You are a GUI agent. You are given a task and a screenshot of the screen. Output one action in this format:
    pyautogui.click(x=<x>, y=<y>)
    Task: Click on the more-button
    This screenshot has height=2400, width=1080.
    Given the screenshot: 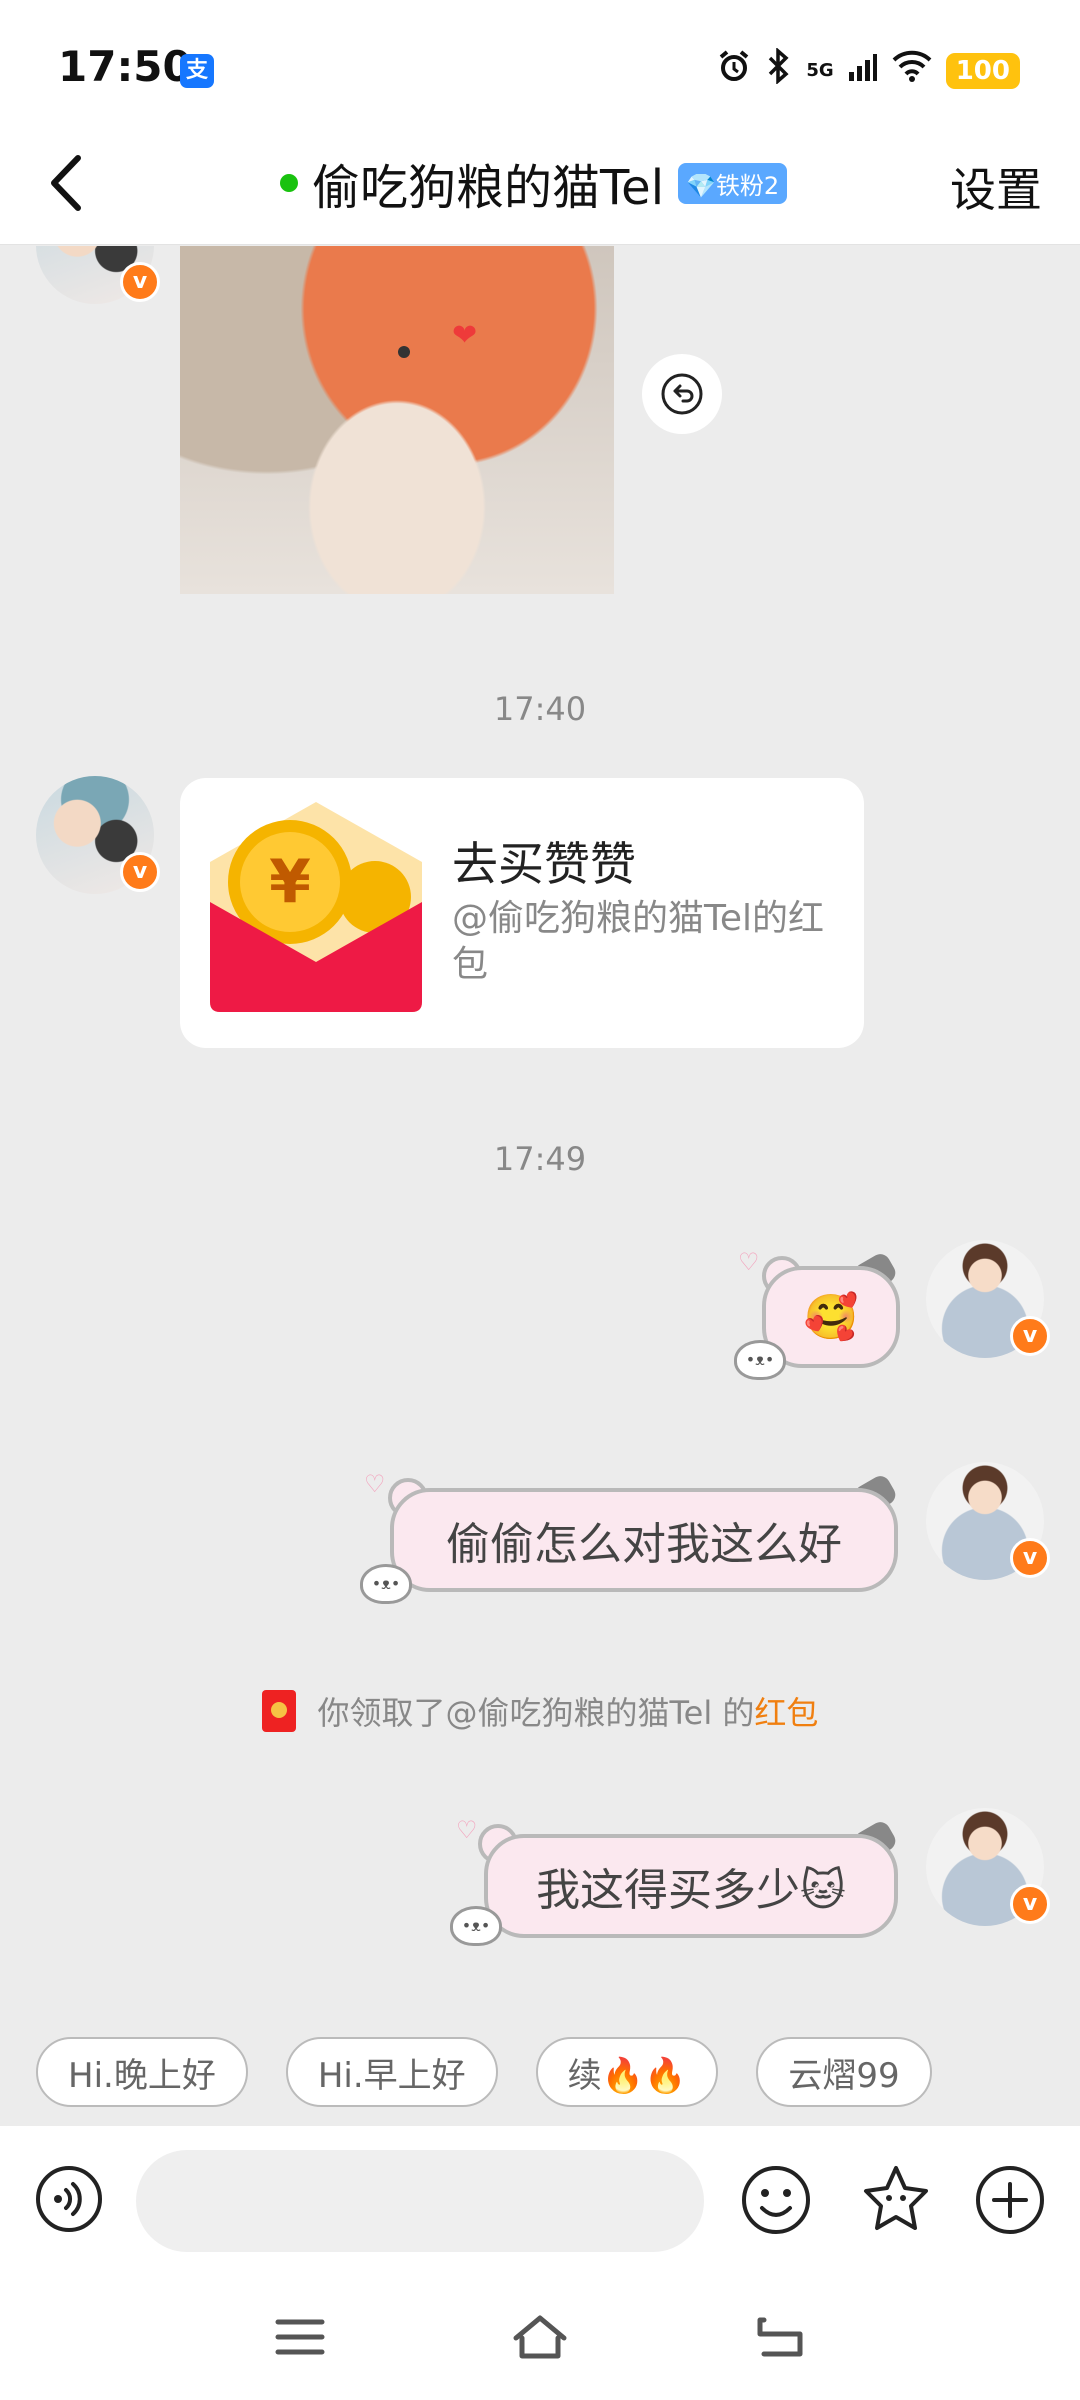 What is the action you would take?
    pyautogui.click(x=1010, y=2200)
    